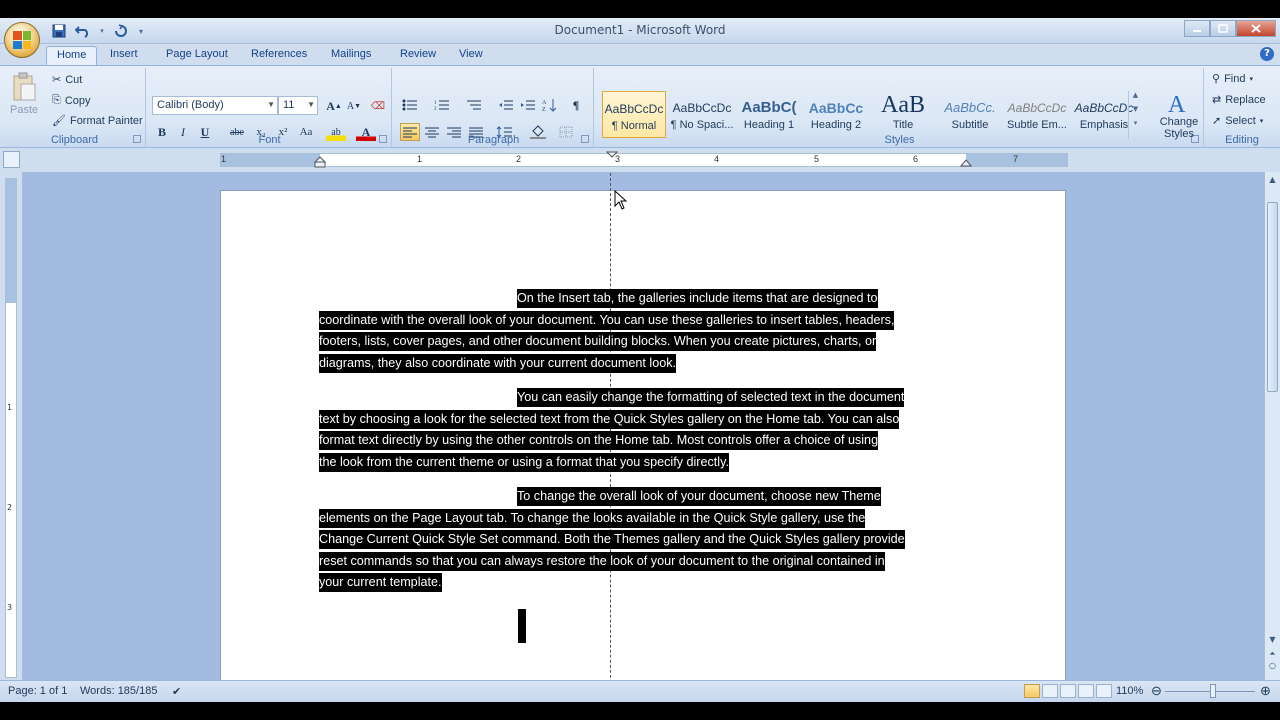 Image resolution: width=1280 pixels, height=720 pixels. I want to click on sort-button: AZ, so click(550, 105).